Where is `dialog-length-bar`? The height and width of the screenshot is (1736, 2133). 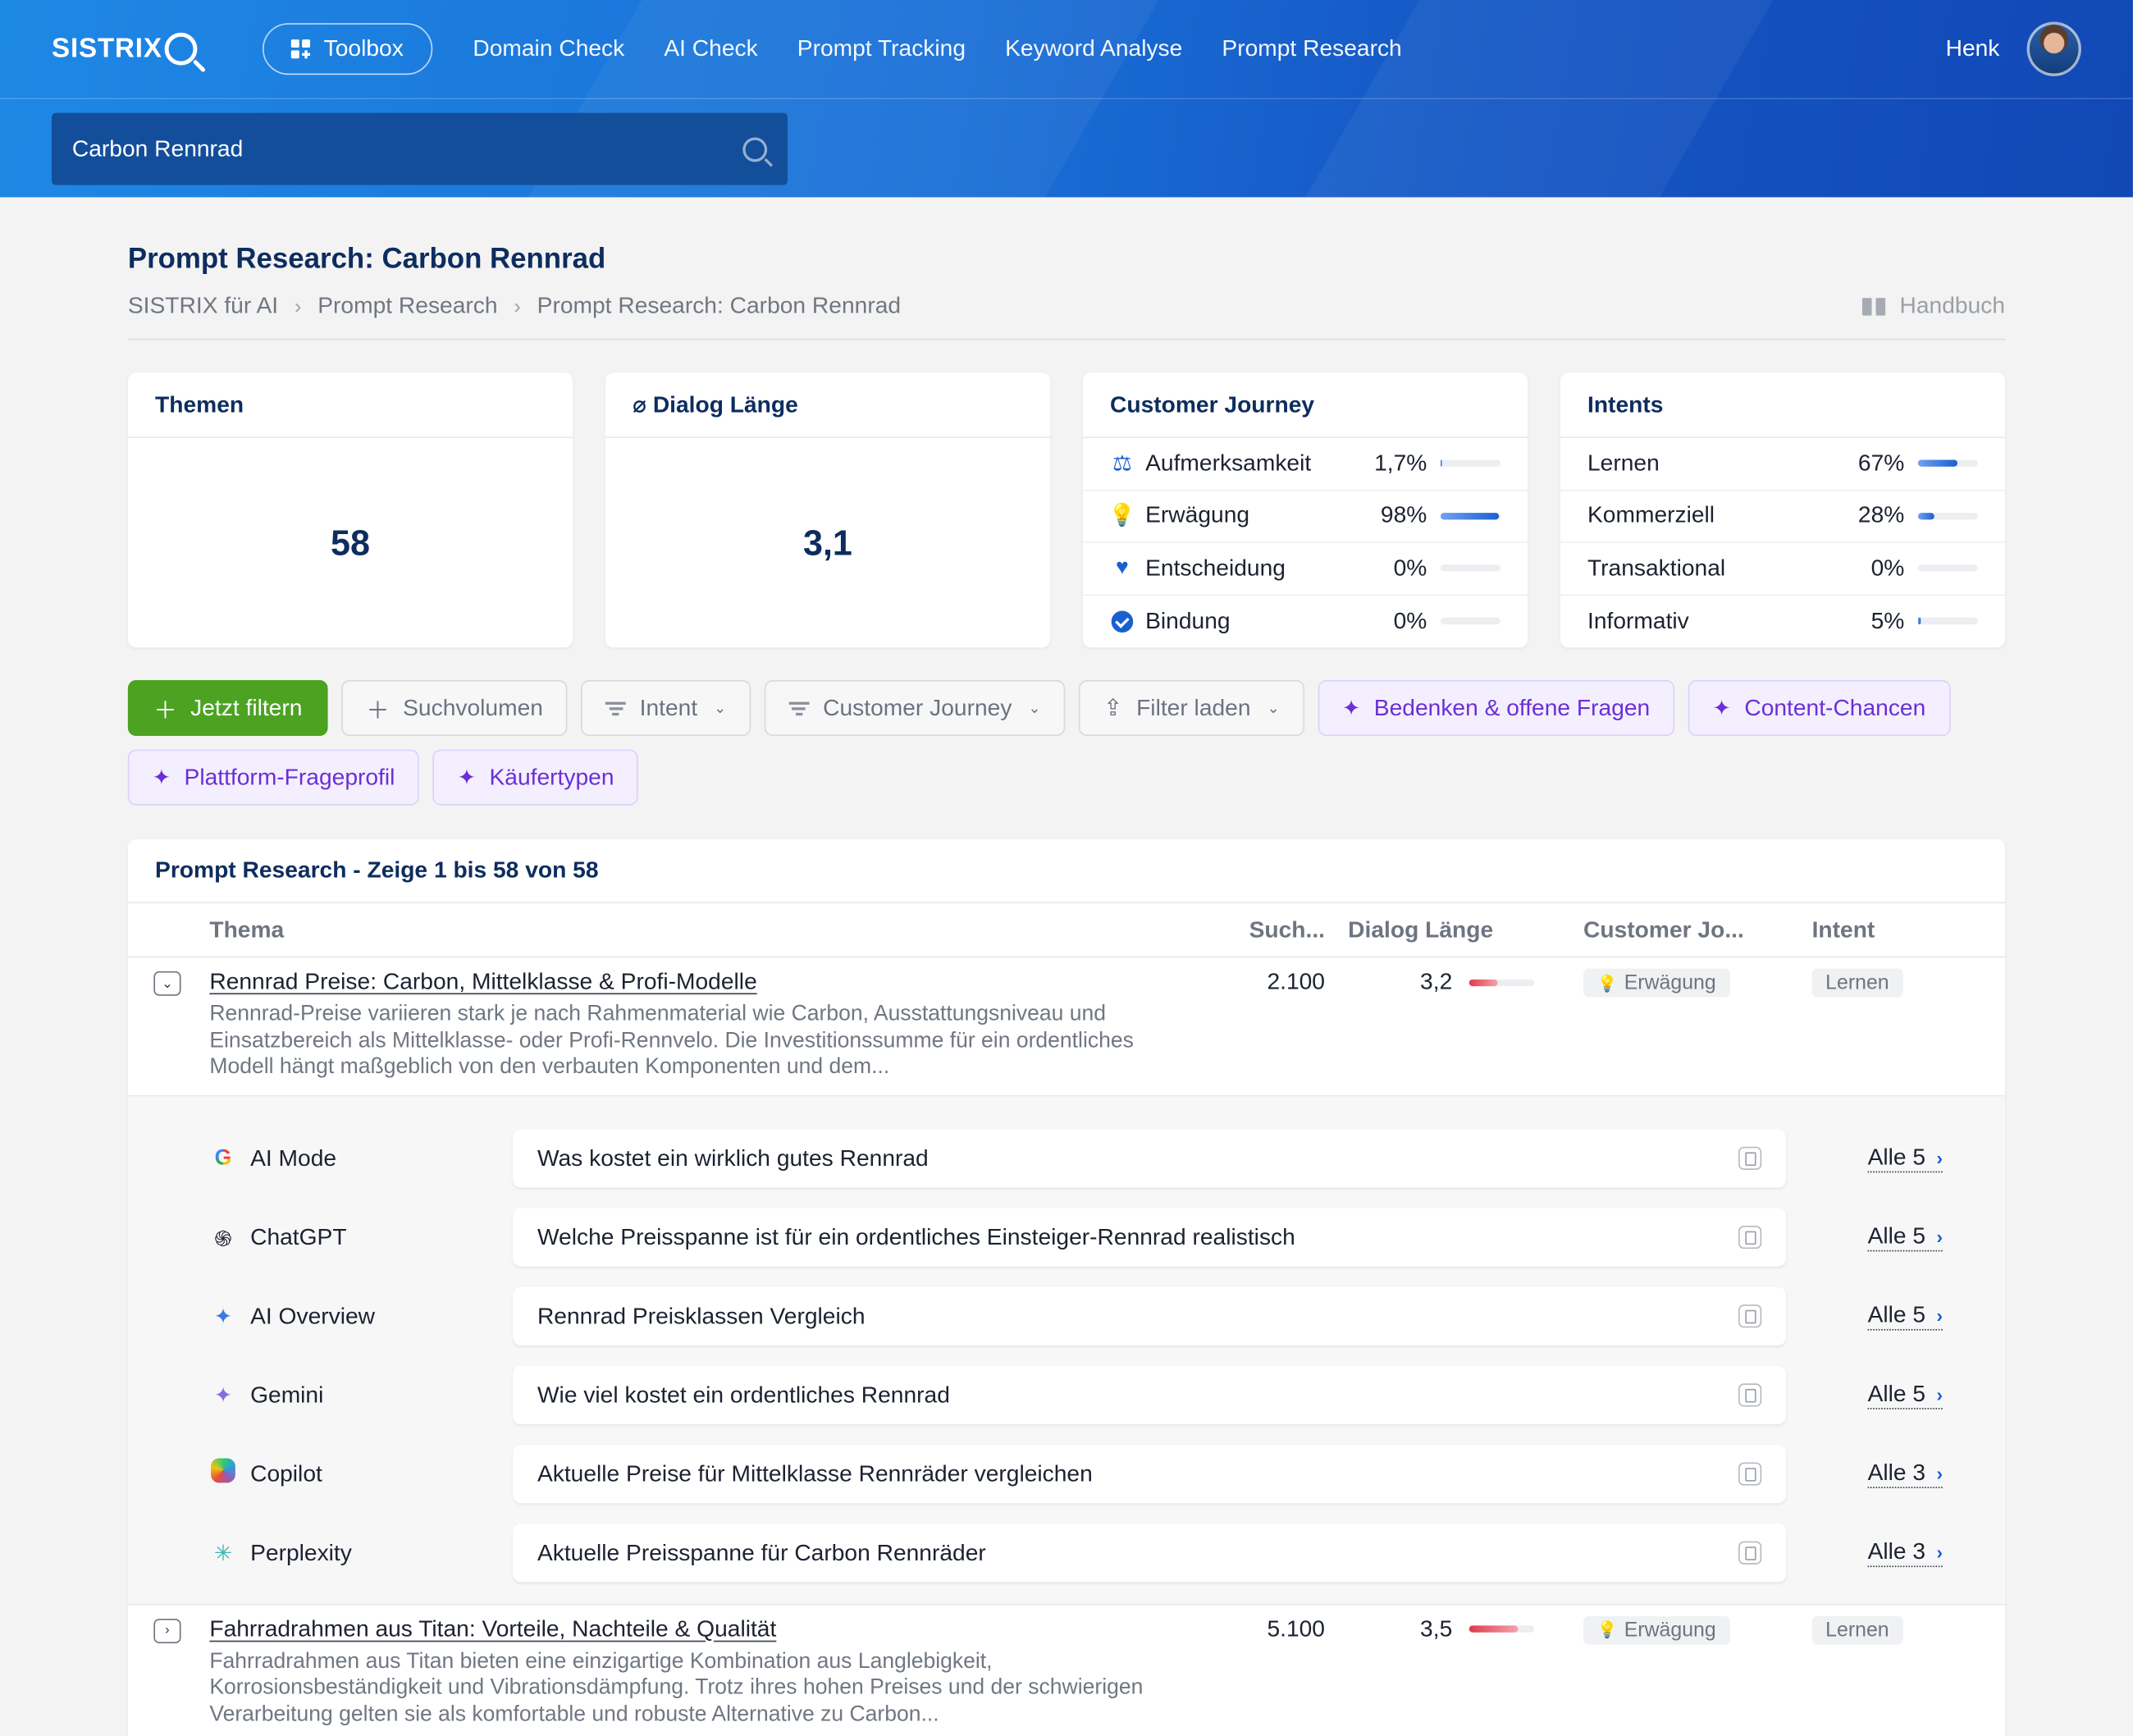
dialog-length-bar is located at coordinates (1501, 1629).